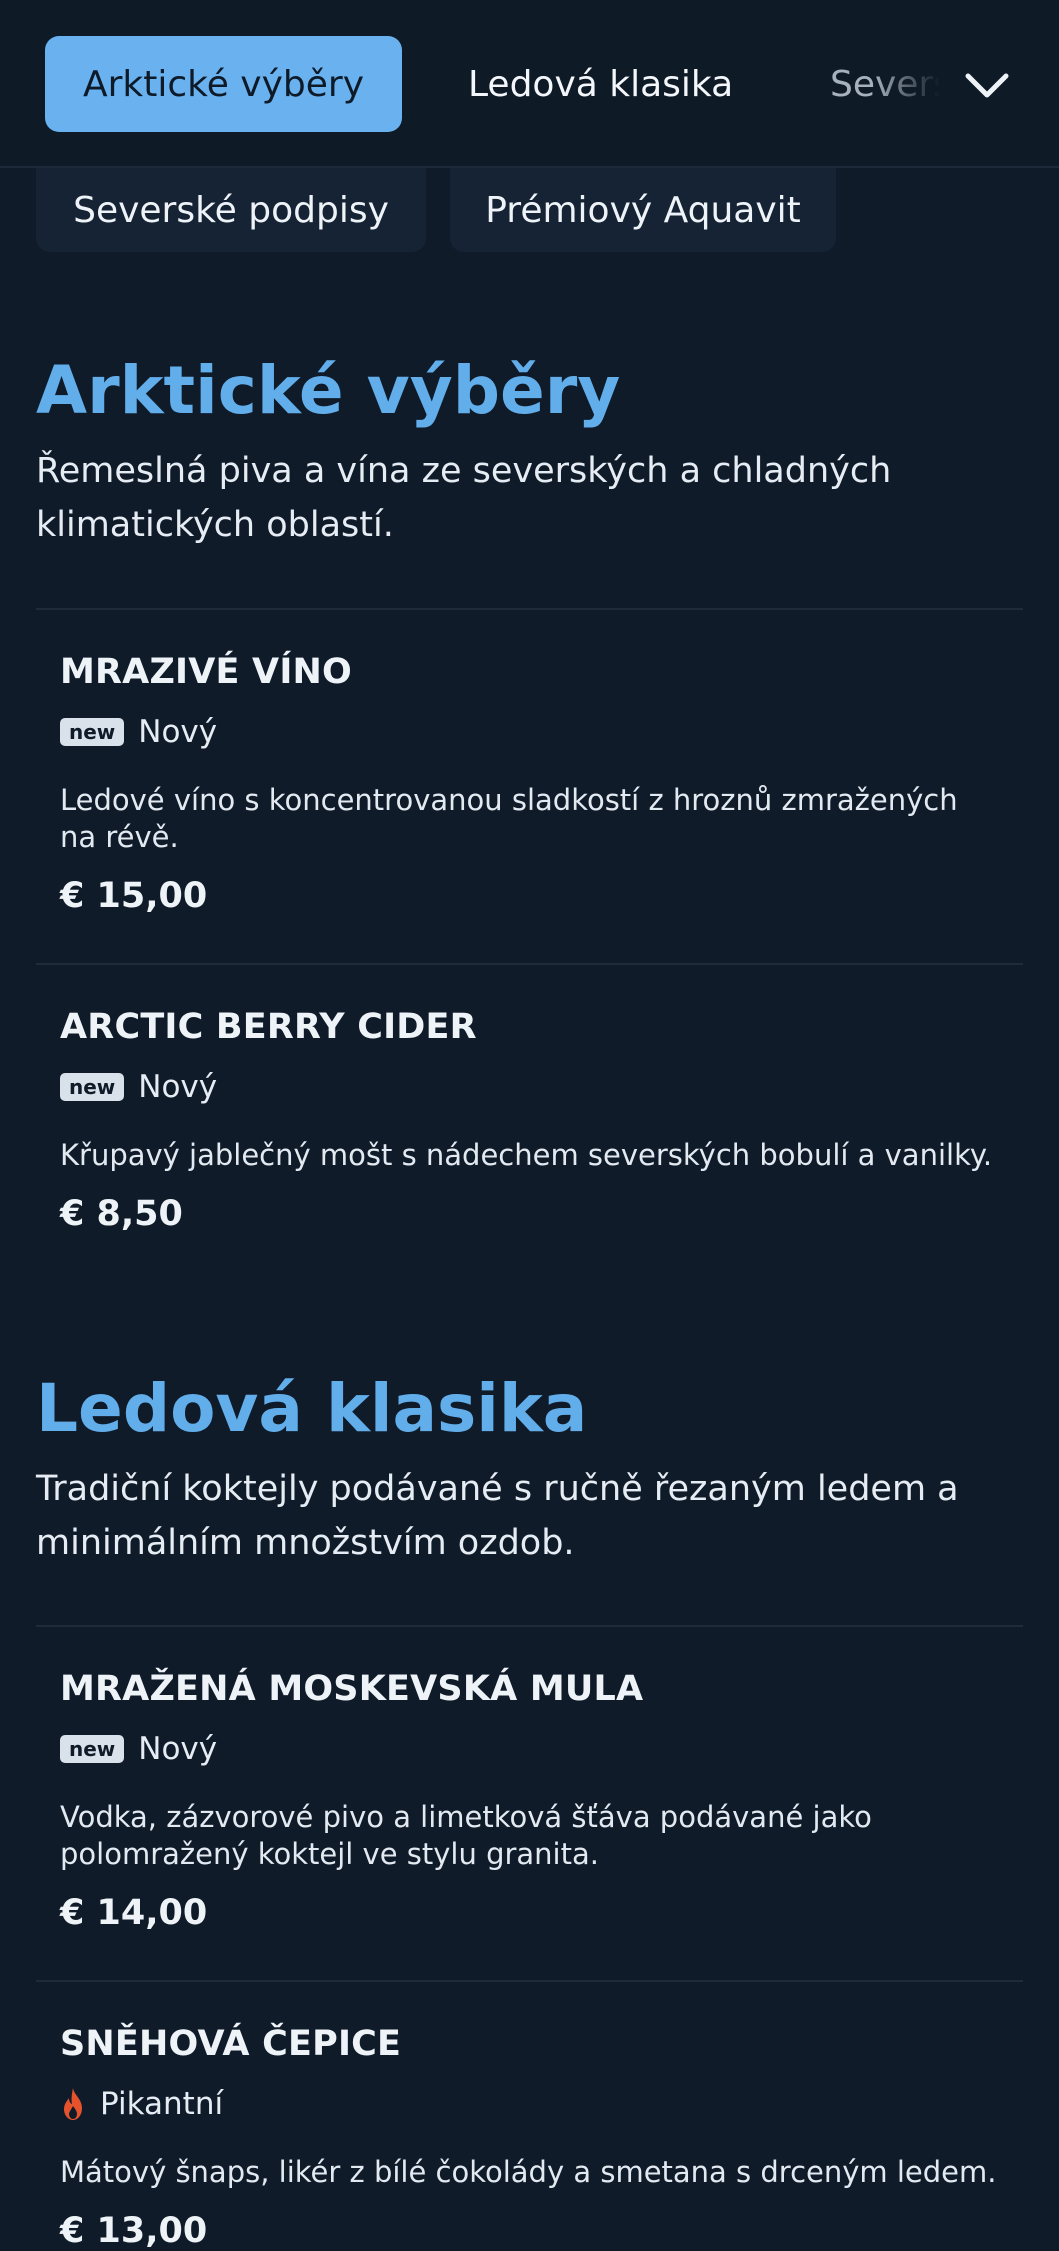  What do you see at coordinates (121, 1214) in the screenshot?
I see `item-price: € 8,50` at bounding box center [121, 1214].